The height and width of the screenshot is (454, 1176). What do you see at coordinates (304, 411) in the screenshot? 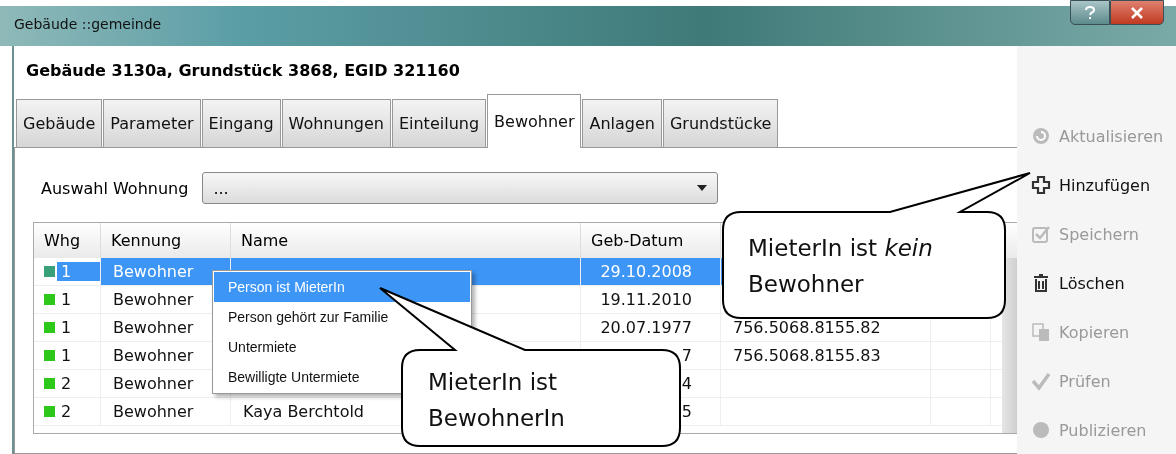
I see `table-cell: Kaya Berchtold` at bounding box center [304, 411].